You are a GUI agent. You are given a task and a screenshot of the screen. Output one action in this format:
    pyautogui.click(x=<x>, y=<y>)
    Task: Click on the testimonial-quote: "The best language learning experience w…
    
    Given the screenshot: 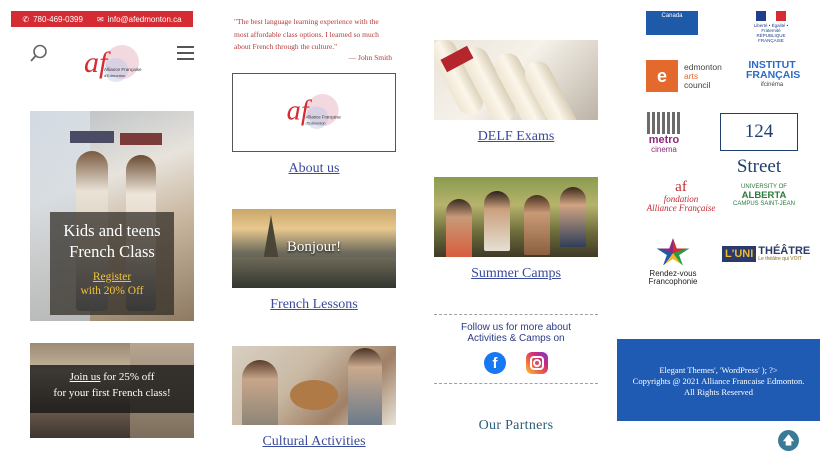 What is the action you would take?
    pyautogui.click(x=306, y=34)
    